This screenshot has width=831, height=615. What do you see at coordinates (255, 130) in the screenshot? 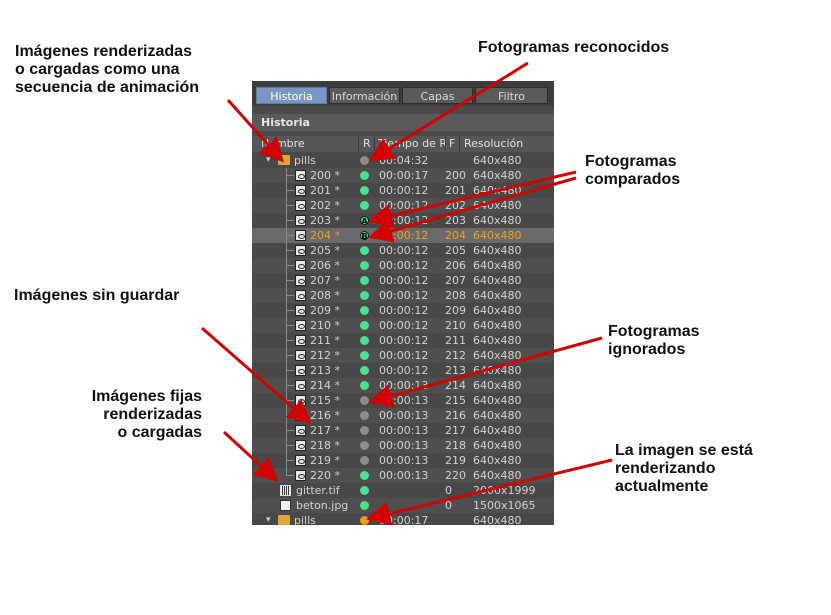
I see `arrow-sequence` at bounding box center [255, 130].